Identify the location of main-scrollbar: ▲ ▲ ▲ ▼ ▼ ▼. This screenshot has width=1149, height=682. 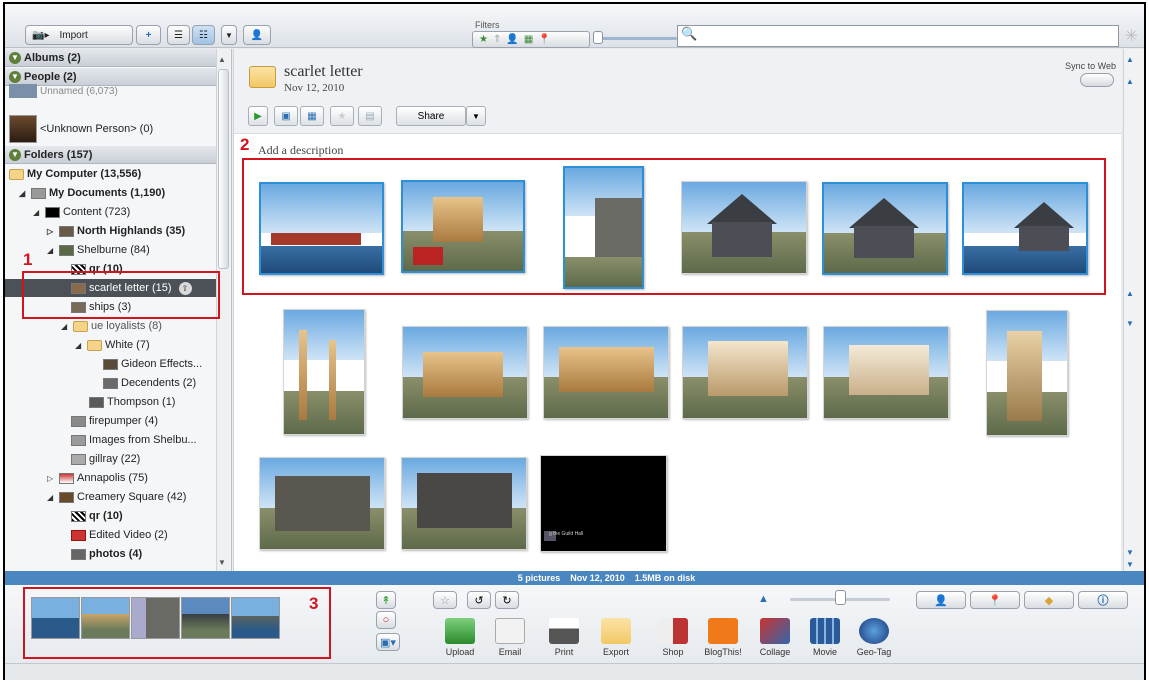
(1133, 310).